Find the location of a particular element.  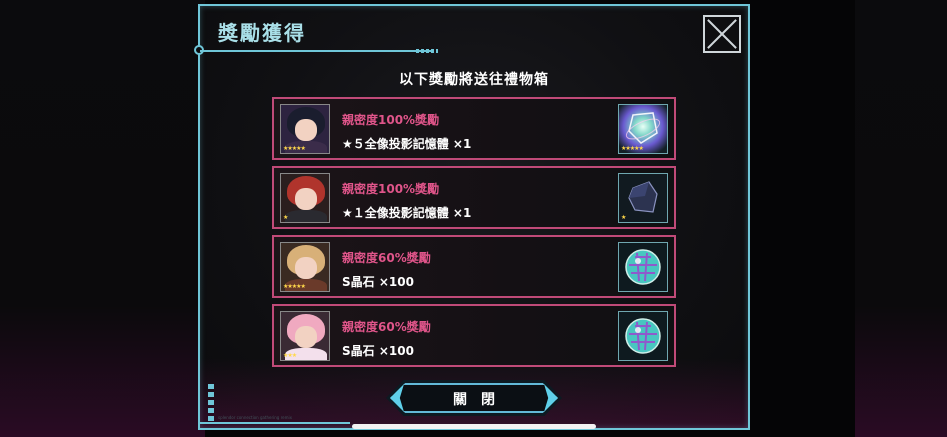

title-underline is located at coordinates (317, 51).